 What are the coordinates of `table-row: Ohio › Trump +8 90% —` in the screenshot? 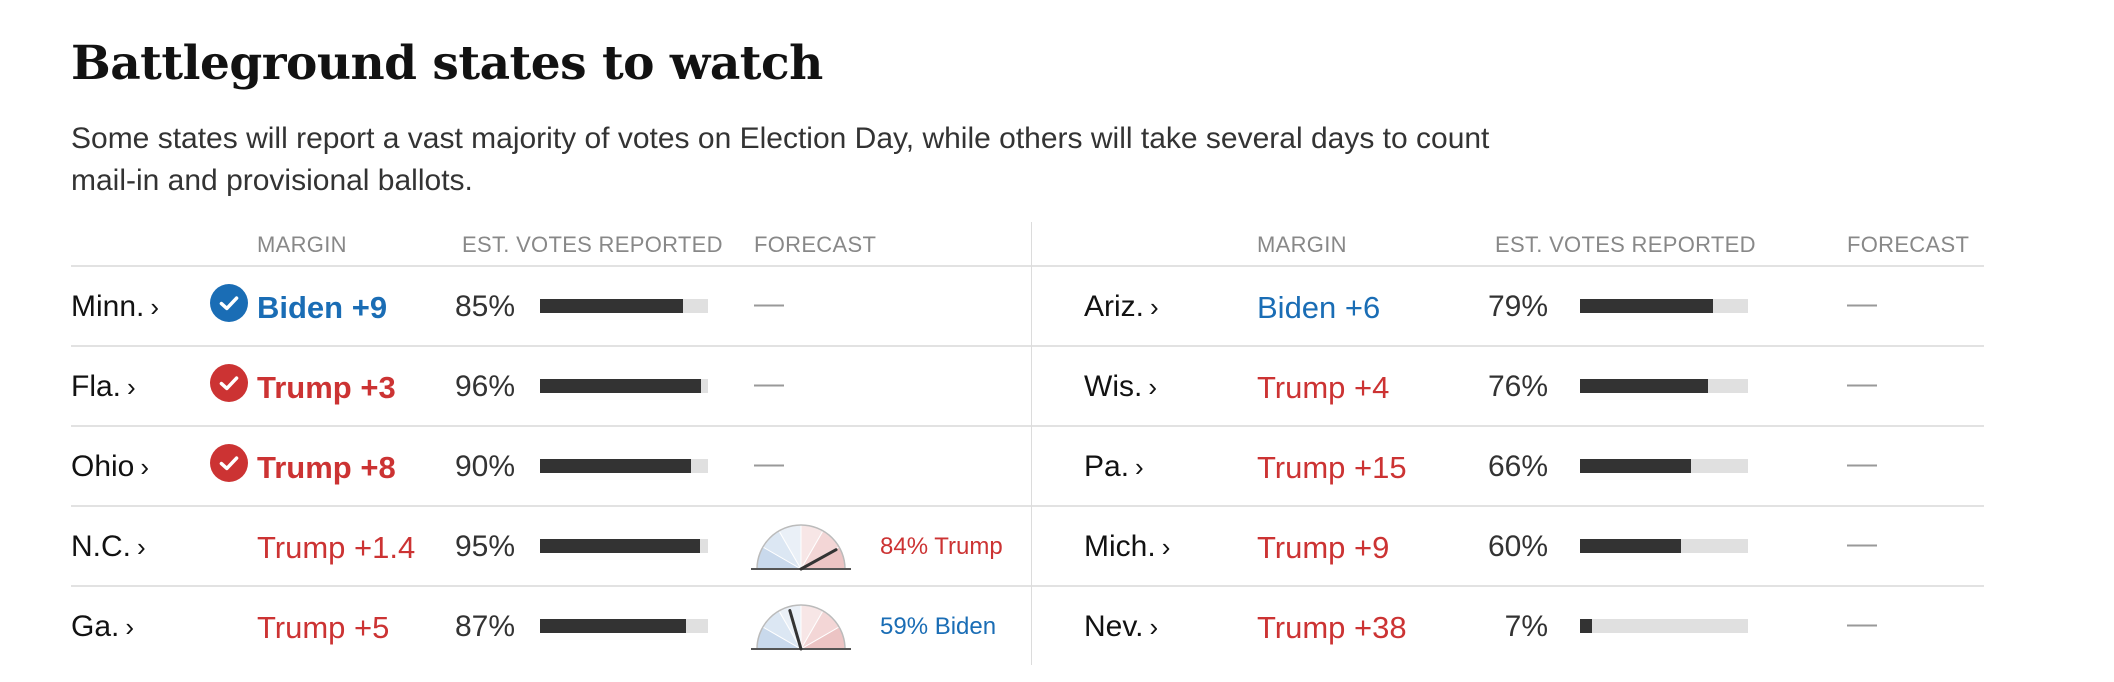 It's located at (551, 467).